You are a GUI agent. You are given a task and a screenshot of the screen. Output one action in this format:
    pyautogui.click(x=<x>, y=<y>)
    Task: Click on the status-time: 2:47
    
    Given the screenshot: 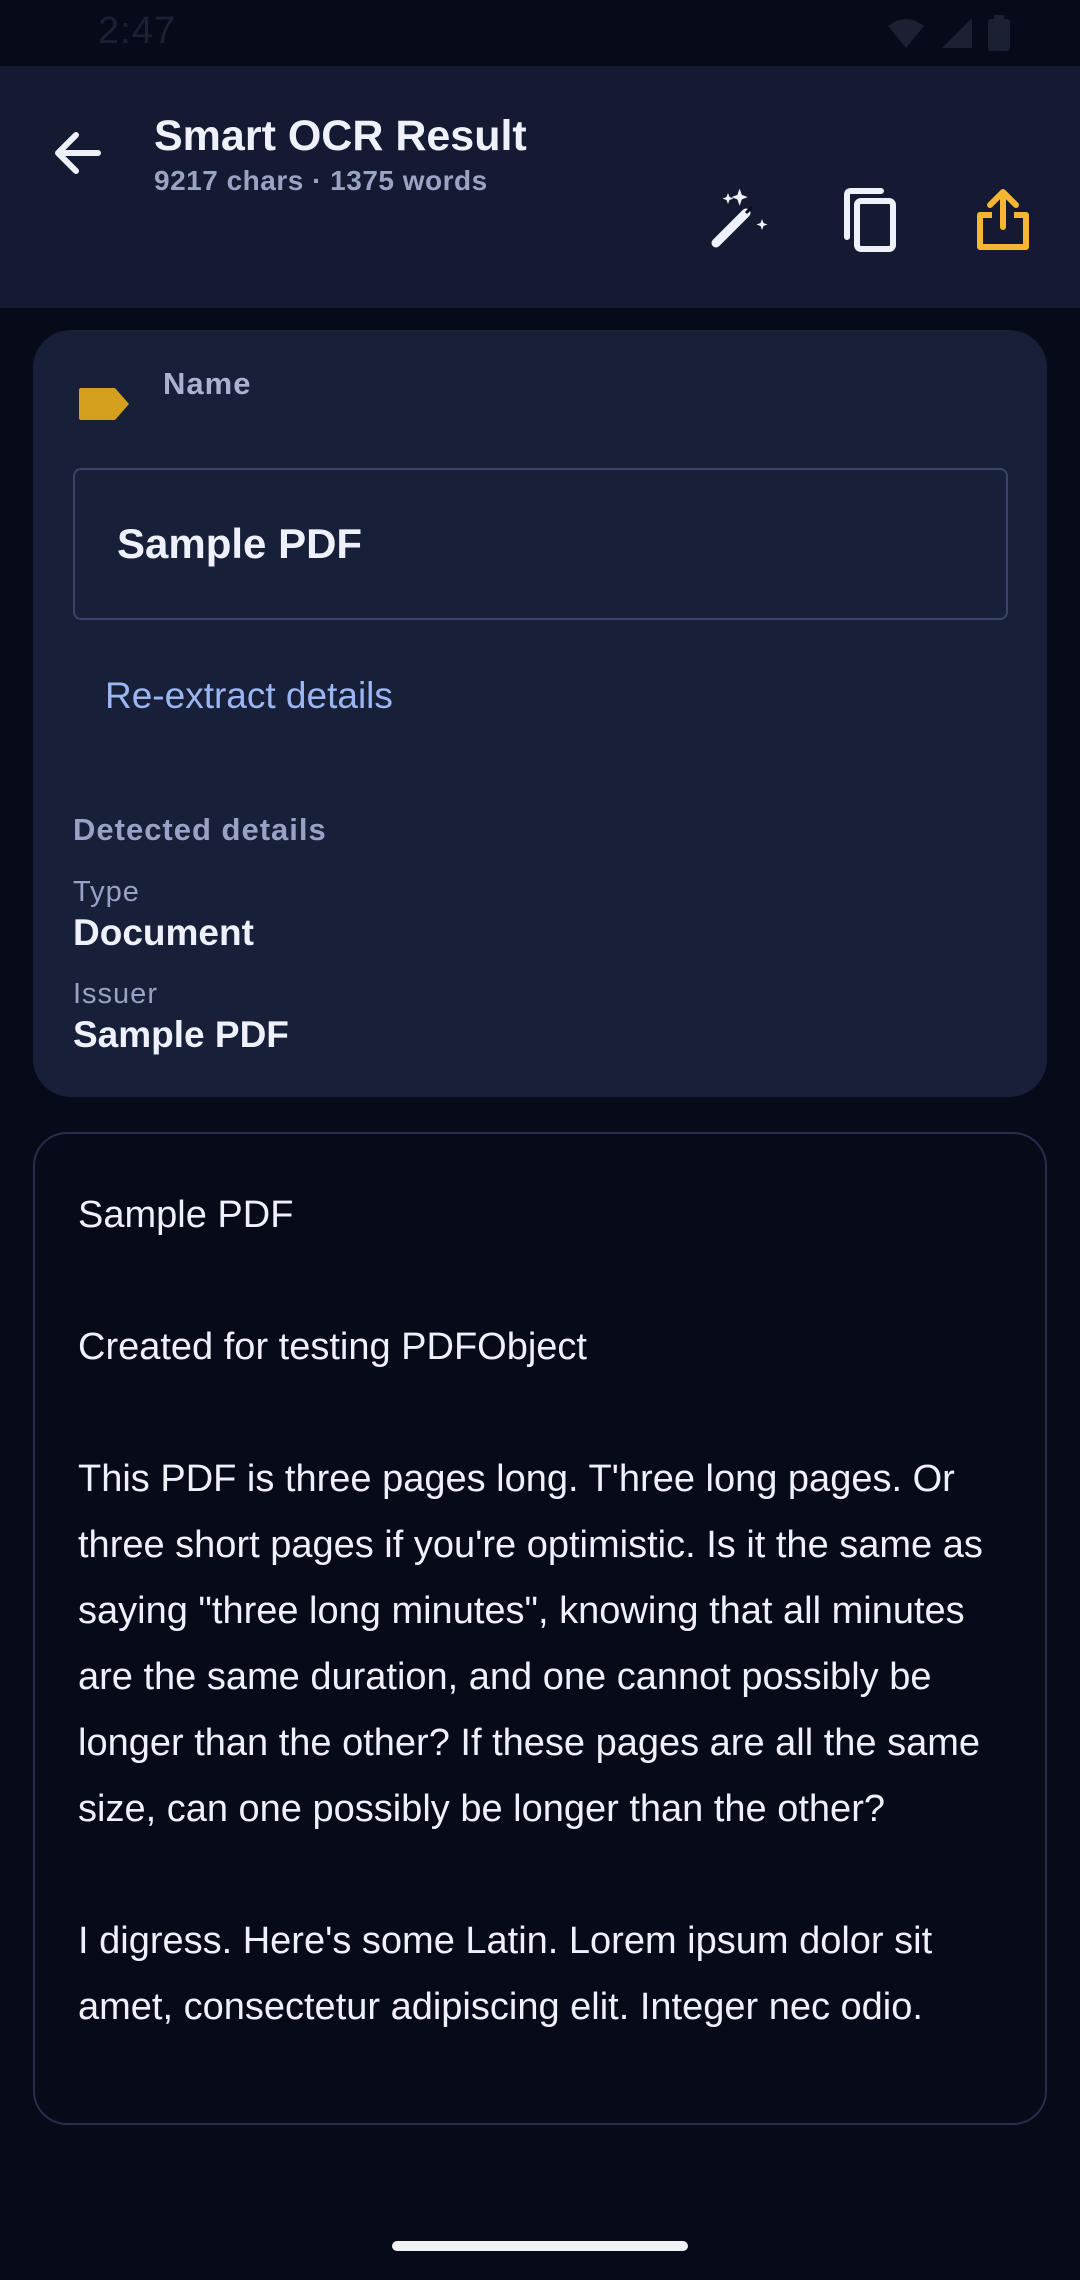 What is the action you would take?
    pyautogui.click(x=137, y=31)
    